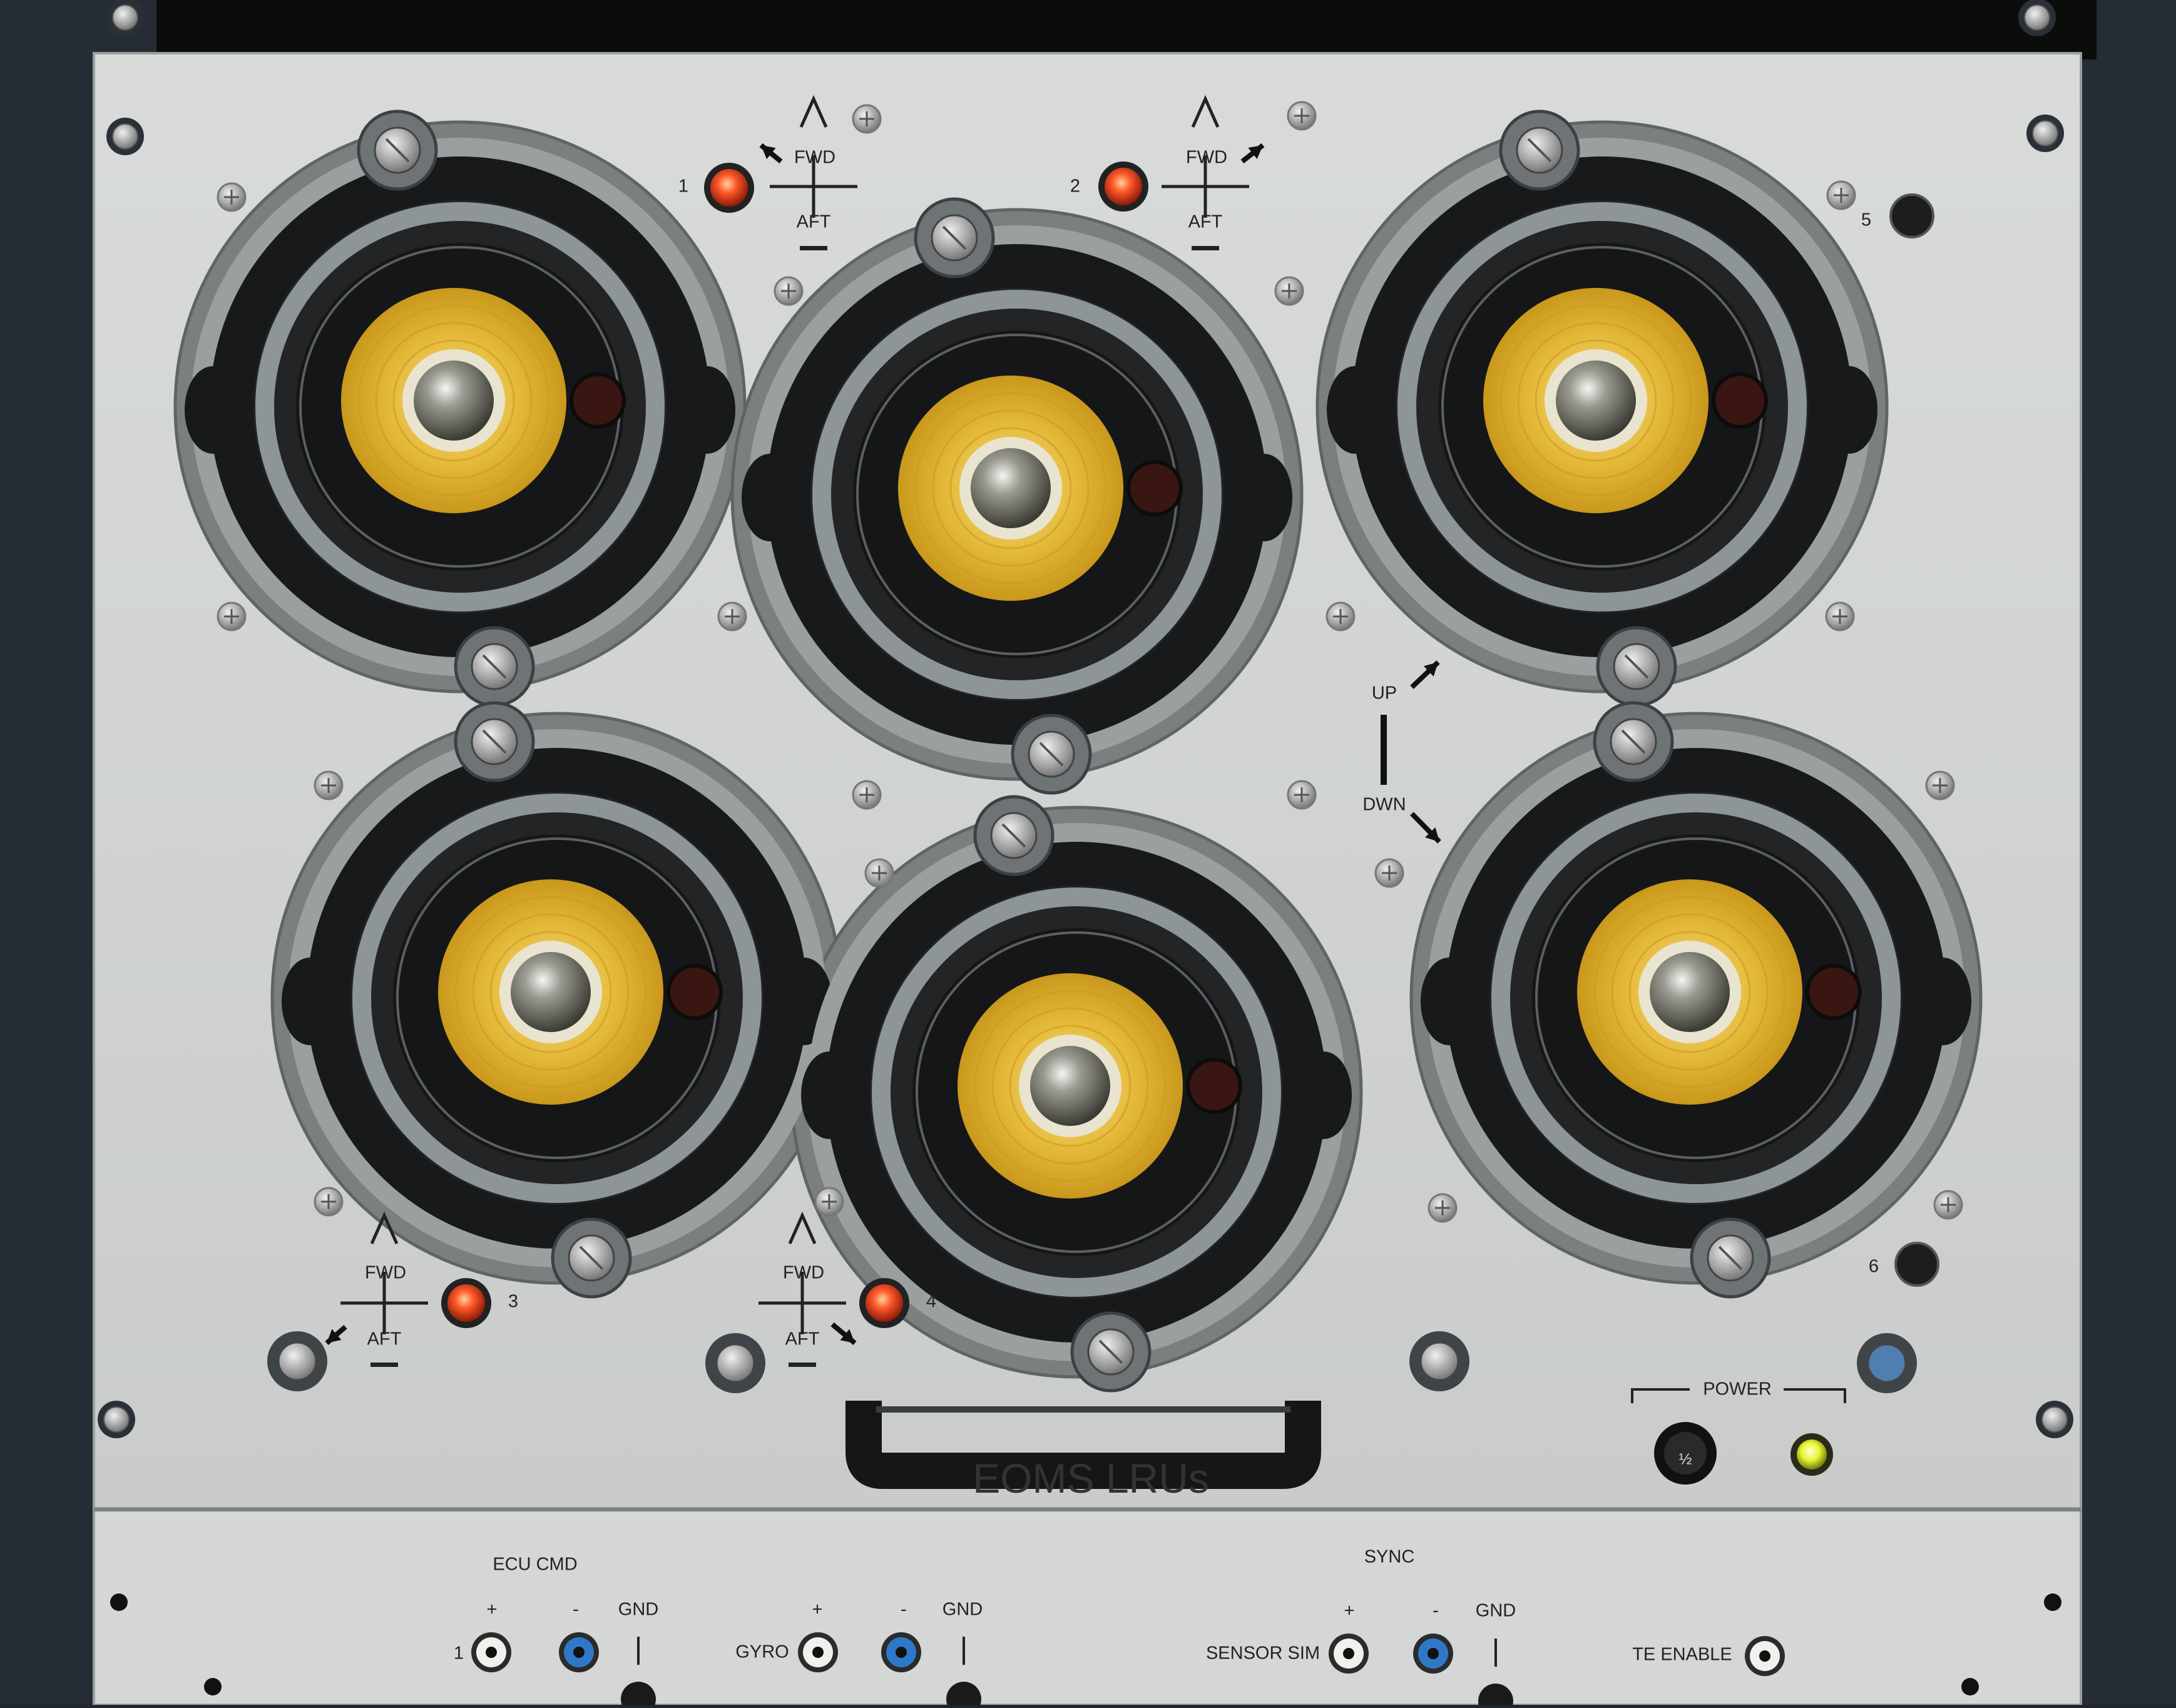 The height and width of the screenshot is (1708, 2176). Describe the element at coordinates (1873, 1266) in the screenshot. I see `socket-6-index: 6` at that location.